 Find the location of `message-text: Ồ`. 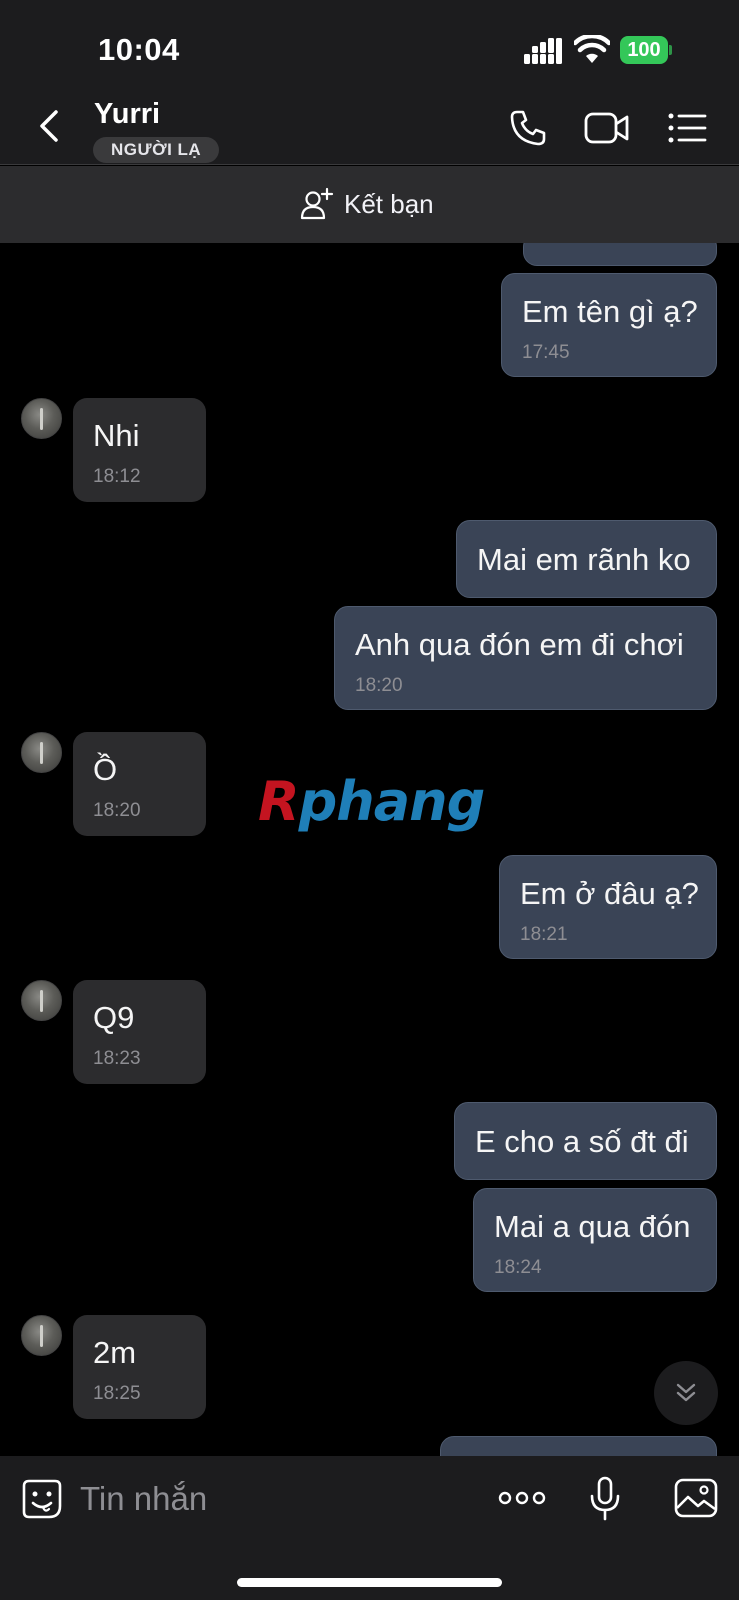

message-text: Ồ is located at coordinates (105, 769).